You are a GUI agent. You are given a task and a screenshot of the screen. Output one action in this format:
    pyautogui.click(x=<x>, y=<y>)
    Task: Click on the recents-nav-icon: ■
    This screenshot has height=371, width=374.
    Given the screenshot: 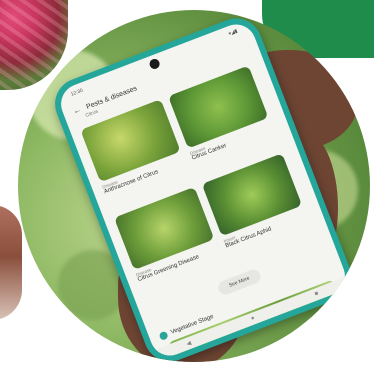 What is the action you would take?
    pyautogui.click(x=317, y=294)
    